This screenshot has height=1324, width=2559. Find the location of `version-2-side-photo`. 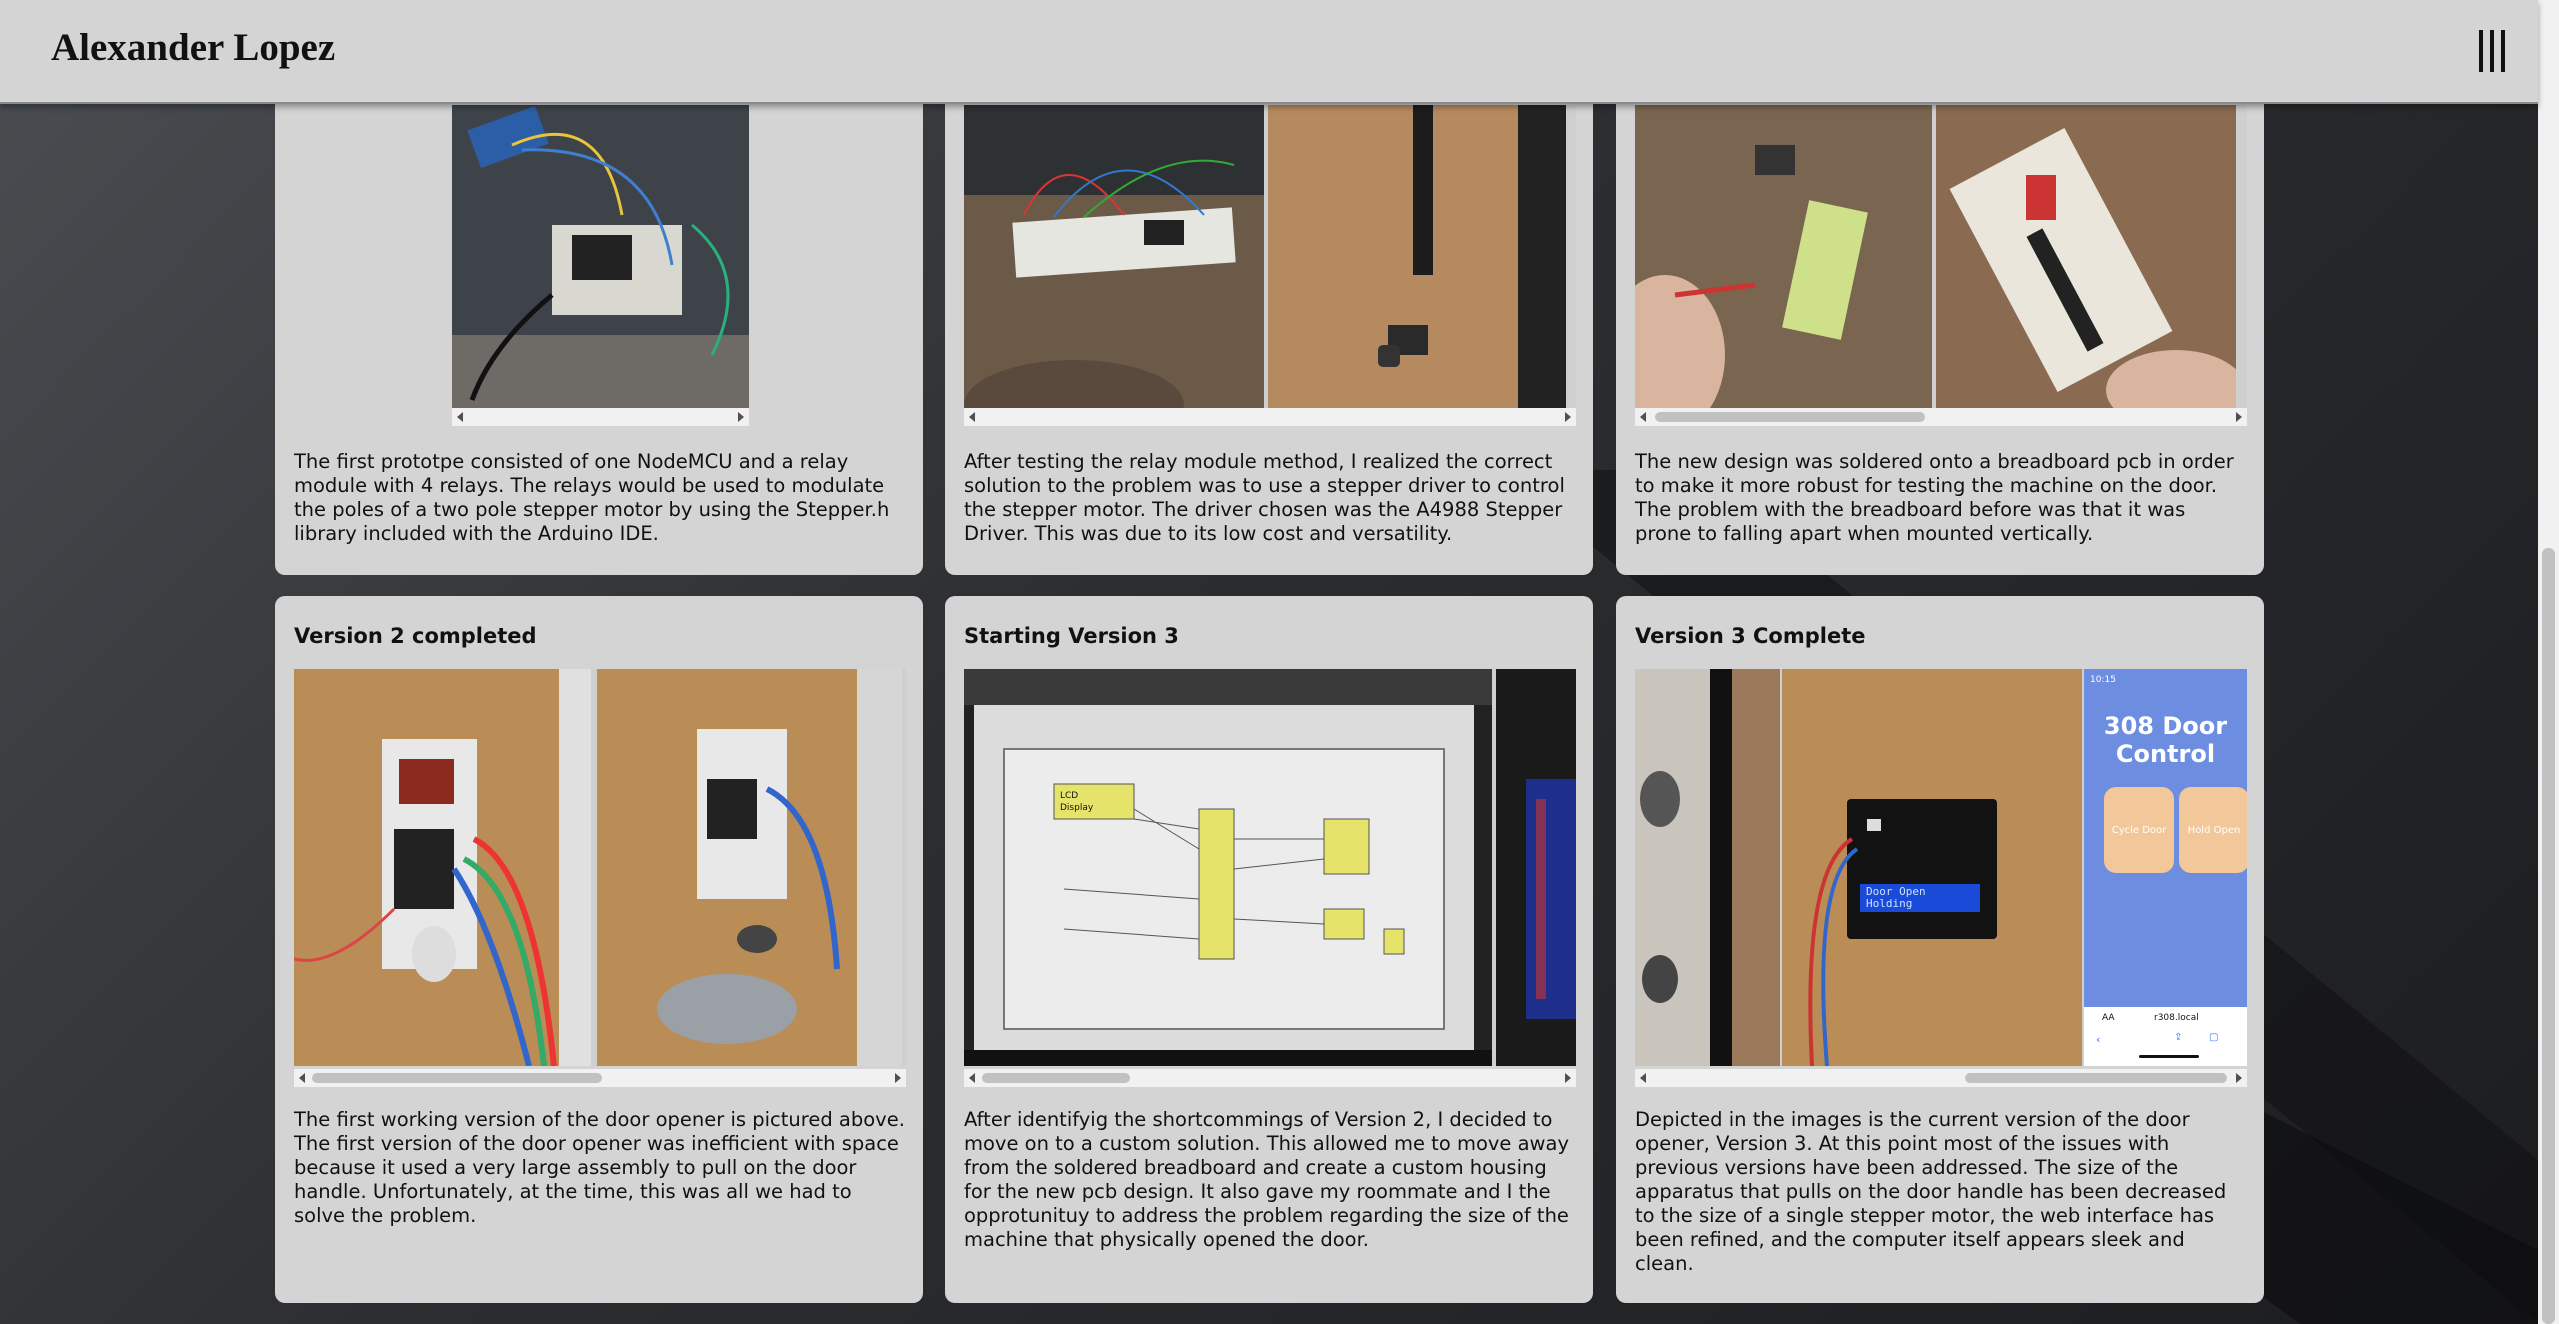

version-2-side-photo is located at coordinates (749, 867).